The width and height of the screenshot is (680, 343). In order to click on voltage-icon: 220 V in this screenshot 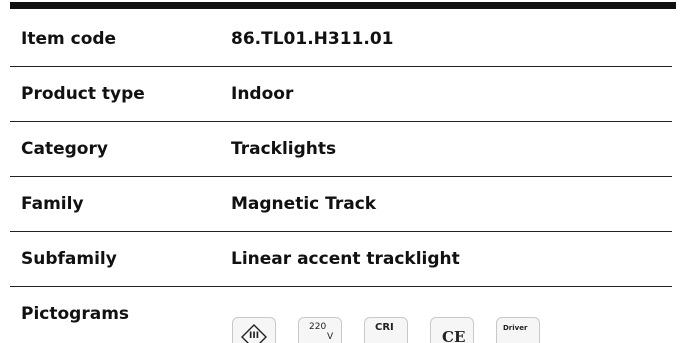, I will do `click(320, 330)`.